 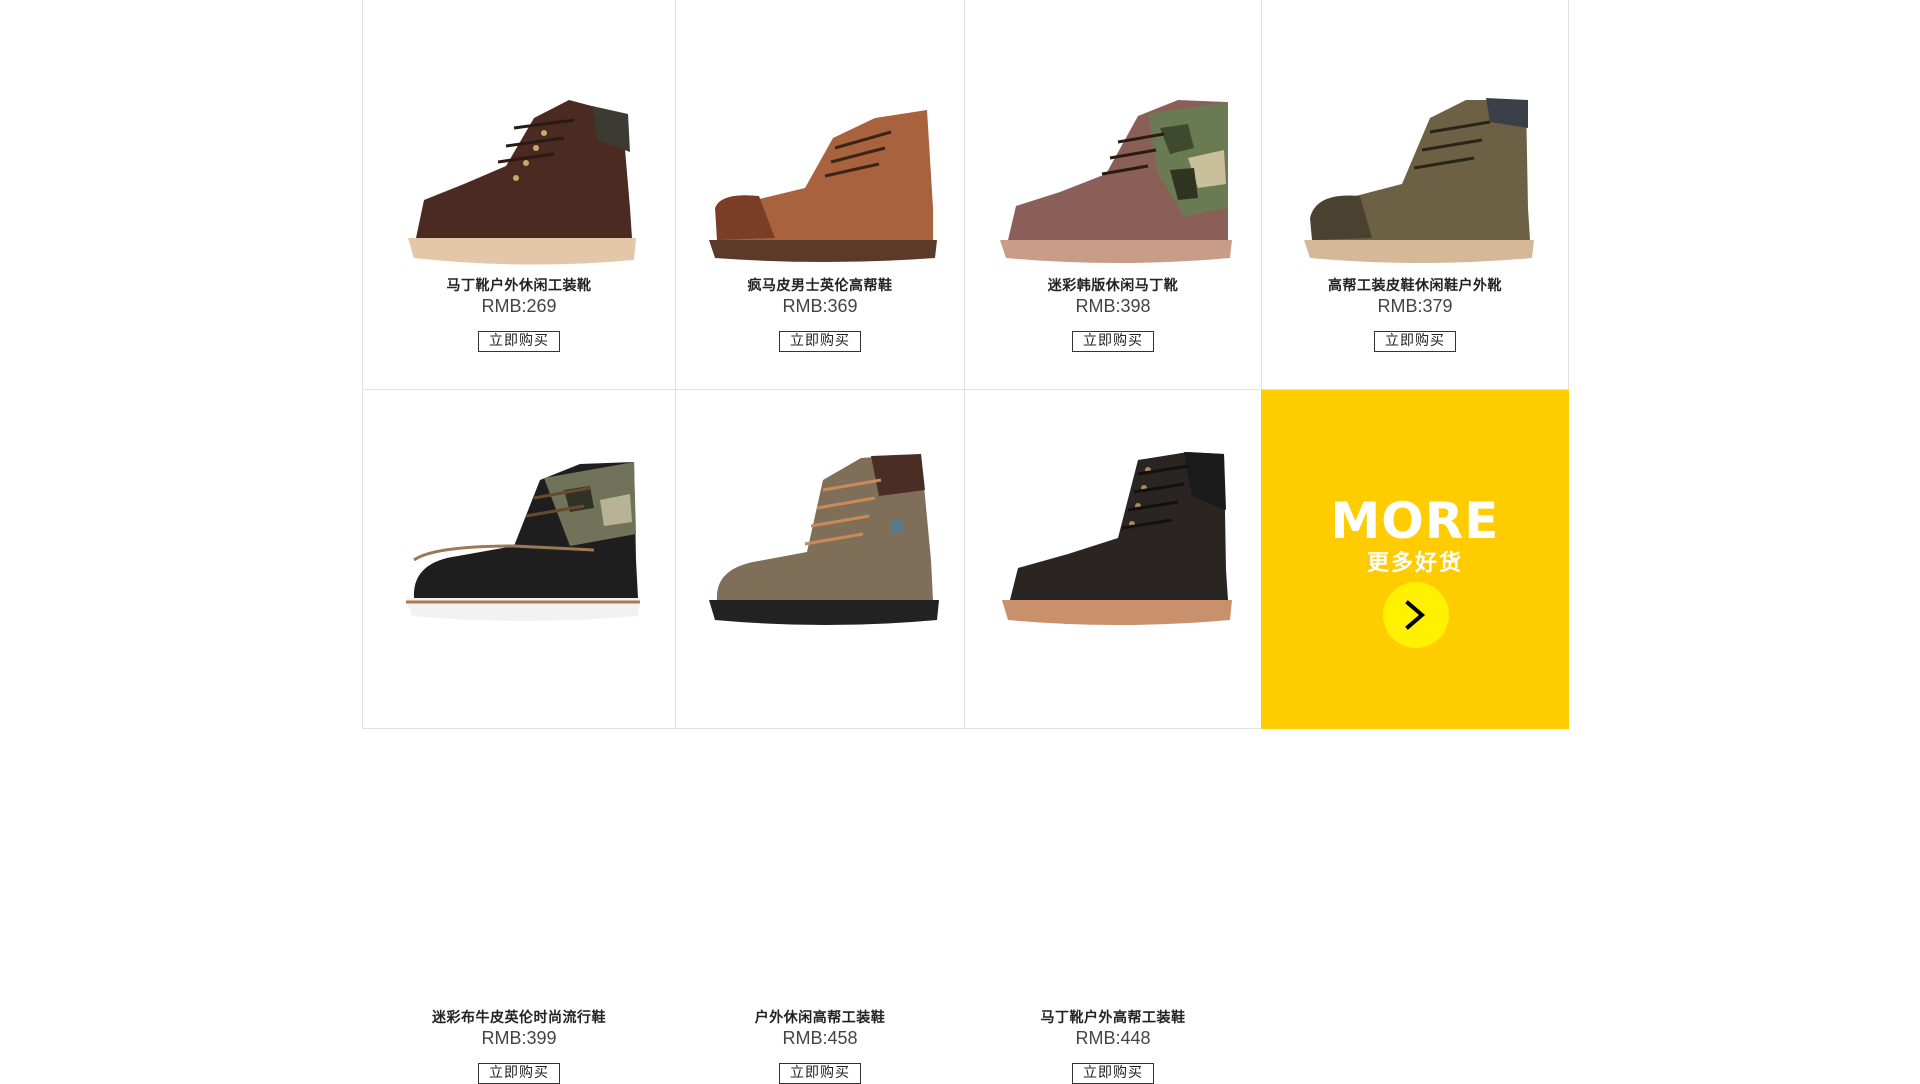 I want to click on tan-leather-chukka-icon, so click(x=820, y=179).